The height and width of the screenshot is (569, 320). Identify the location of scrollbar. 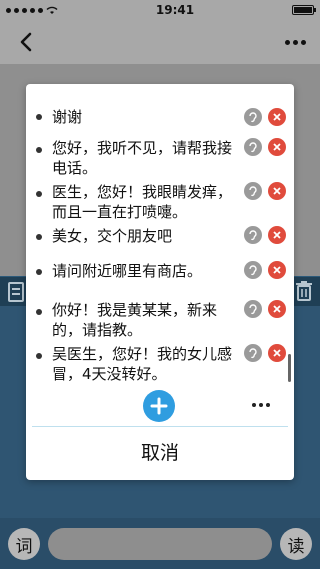
(289, 368).